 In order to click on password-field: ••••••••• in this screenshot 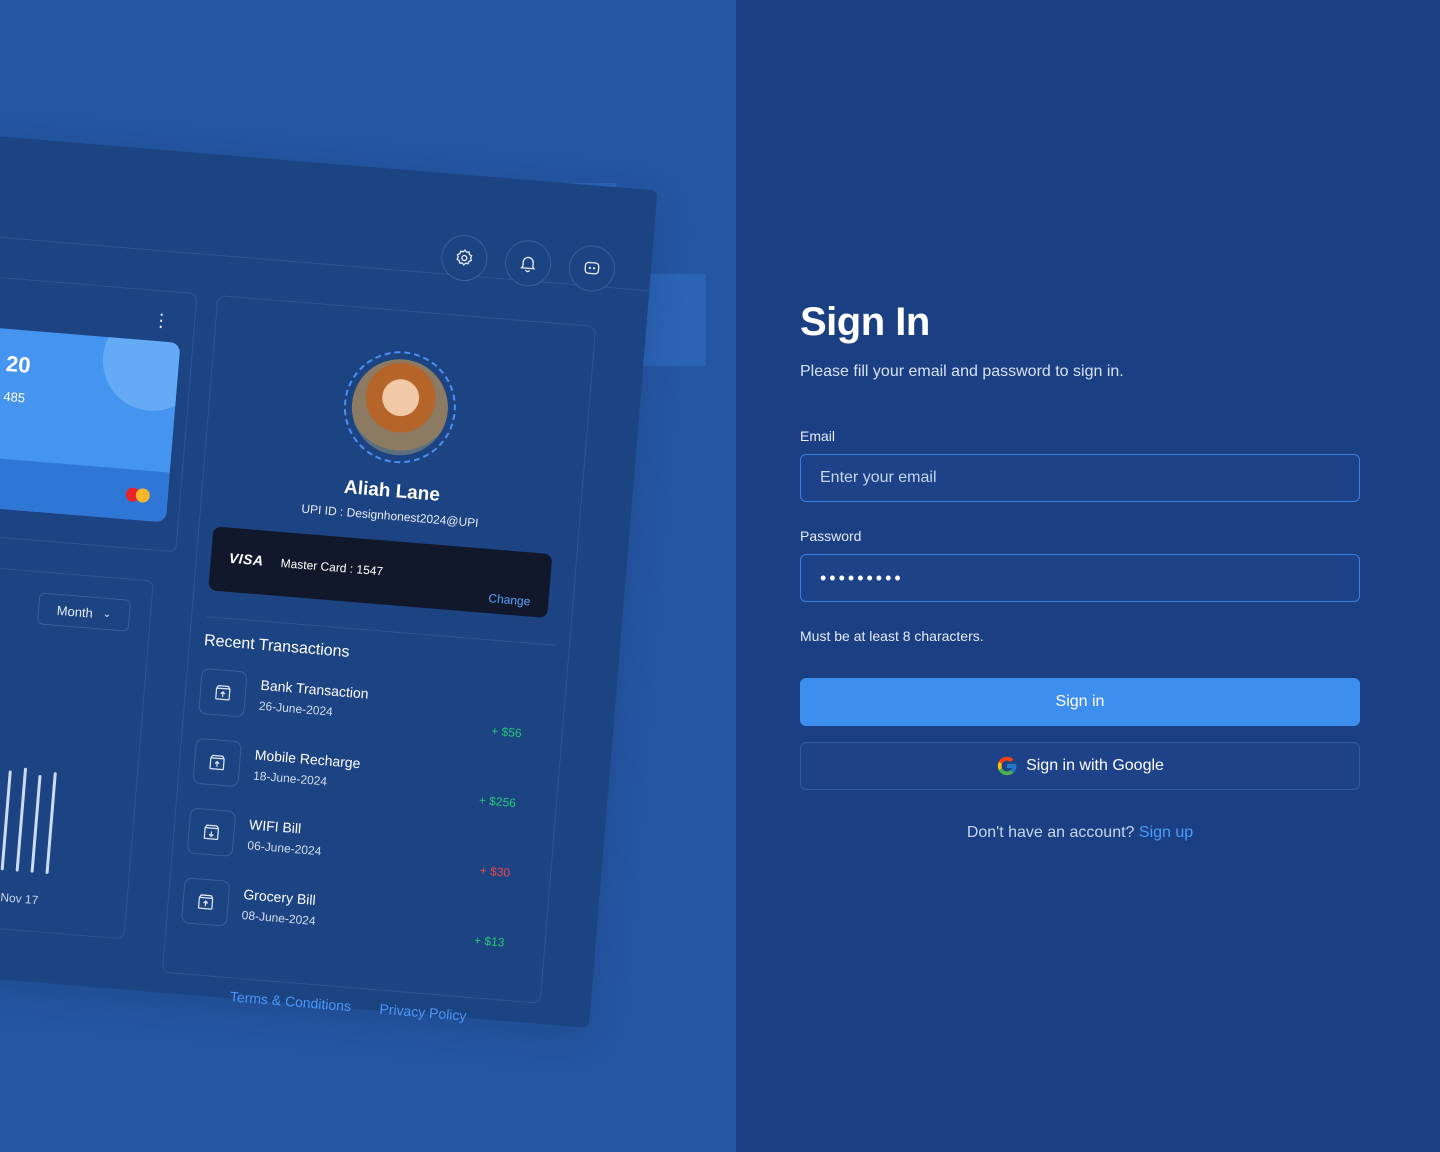, I will do `click(1080, 578)`.